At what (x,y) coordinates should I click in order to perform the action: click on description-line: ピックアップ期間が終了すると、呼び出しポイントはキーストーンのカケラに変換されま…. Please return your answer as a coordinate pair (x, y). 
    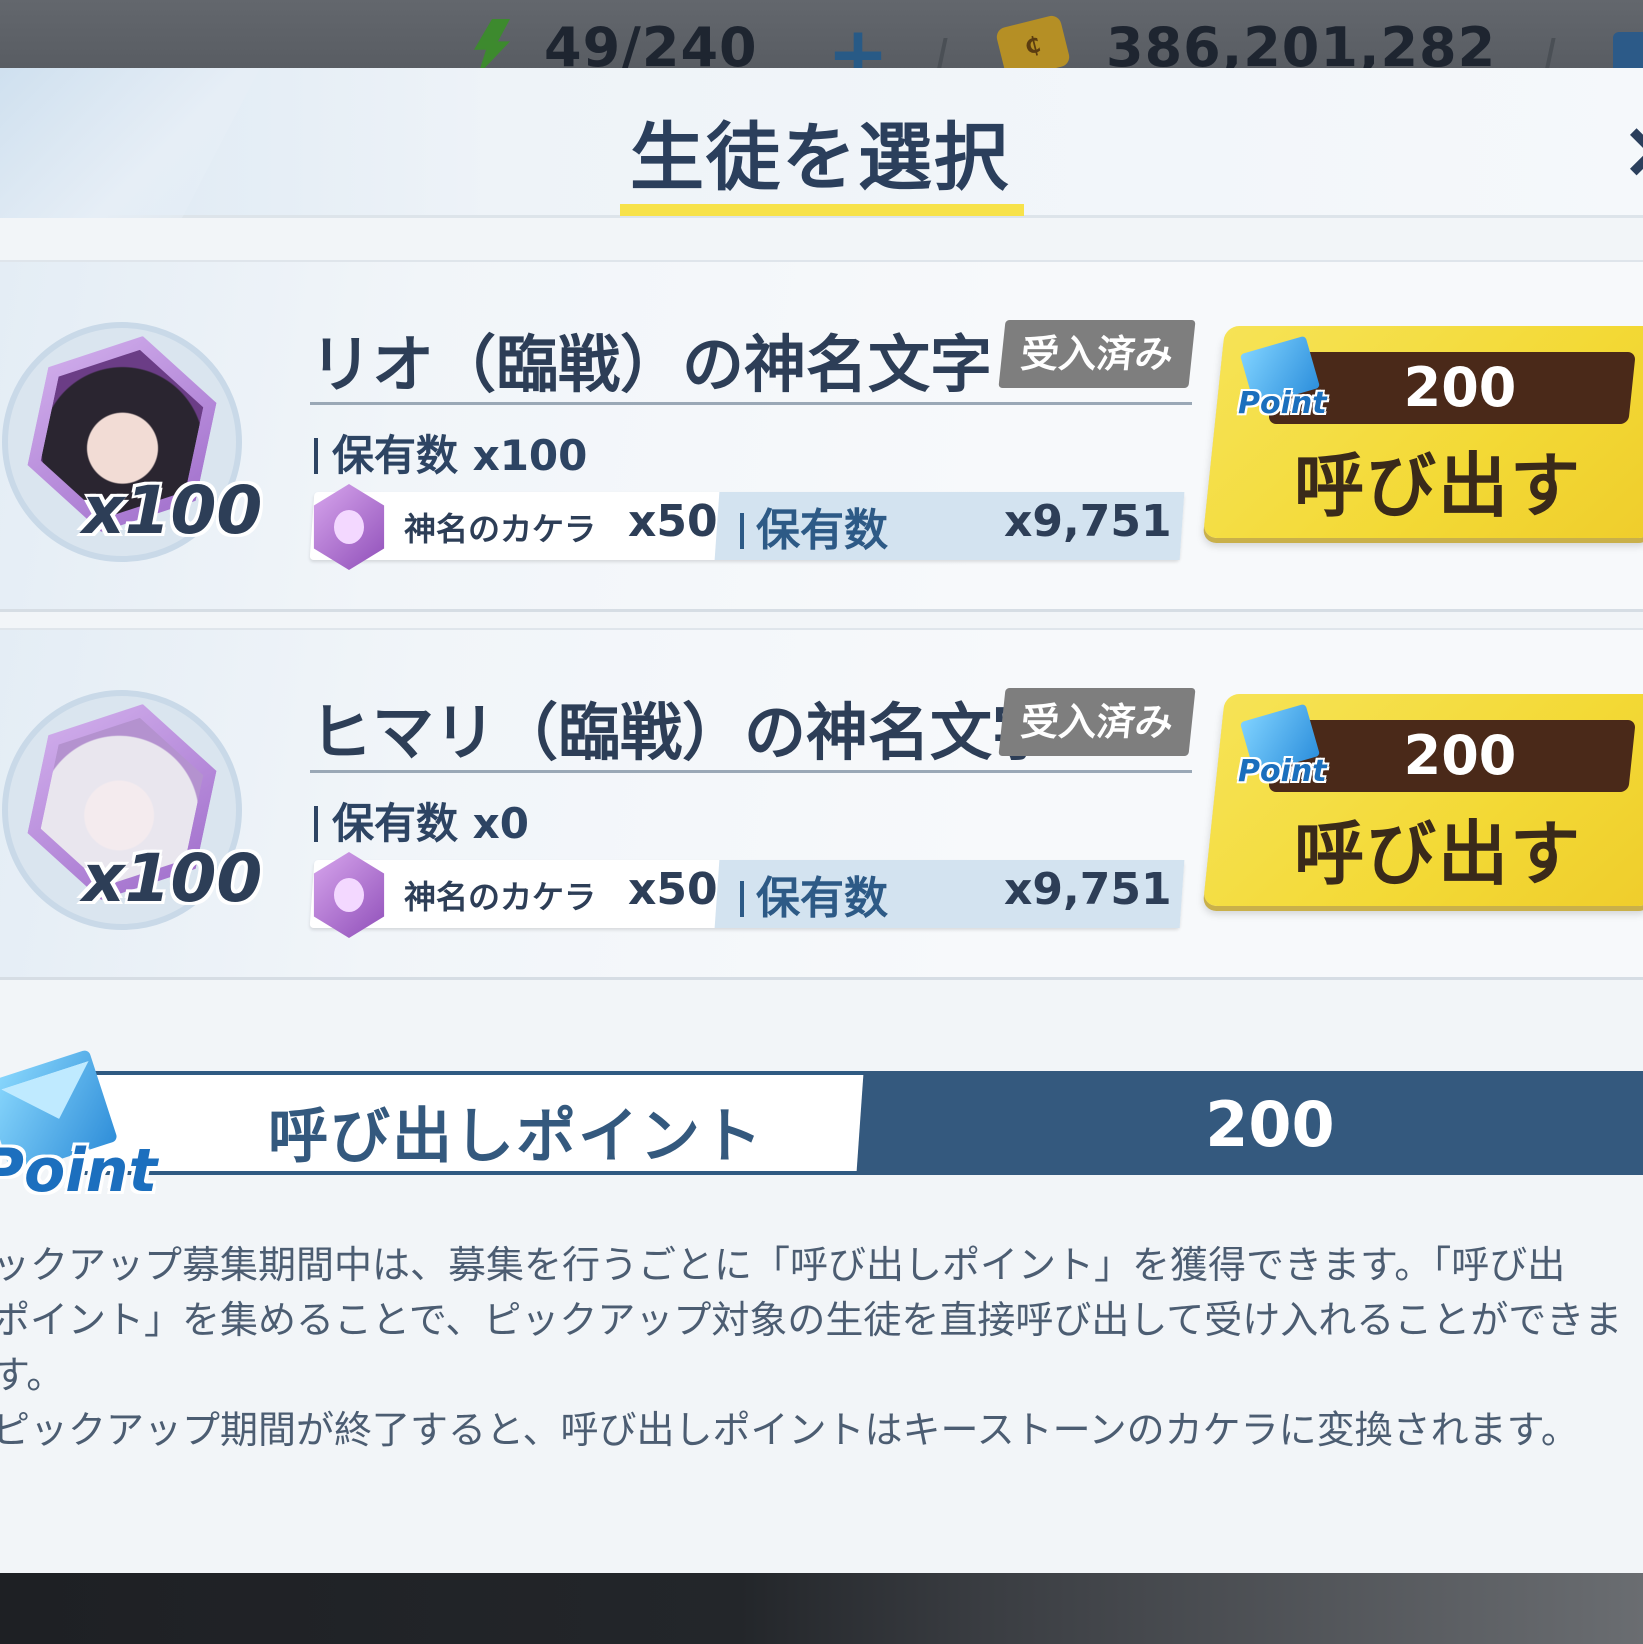
    Looking at the image, I should click on (789, 1430).